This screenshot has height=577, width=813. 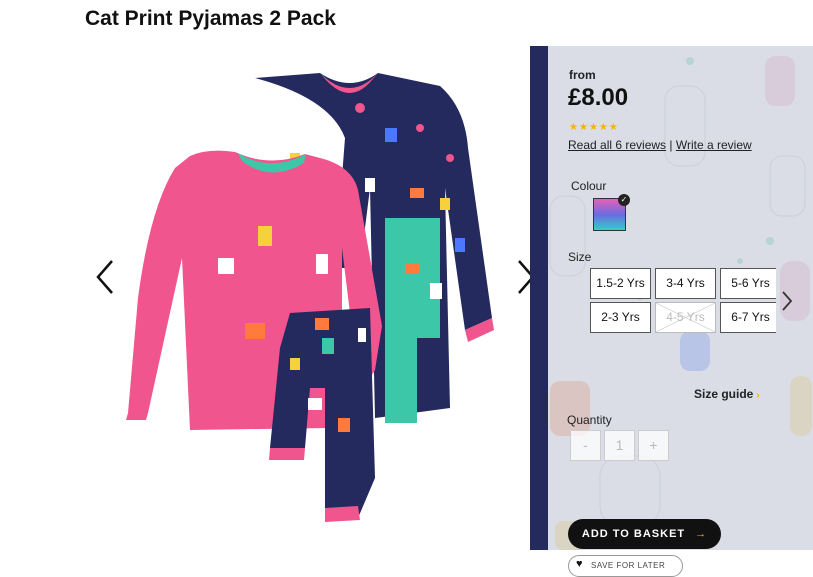 I want to click on reviews-row: Read all 6 reviews | Write a review, so click(x=660, y=145).